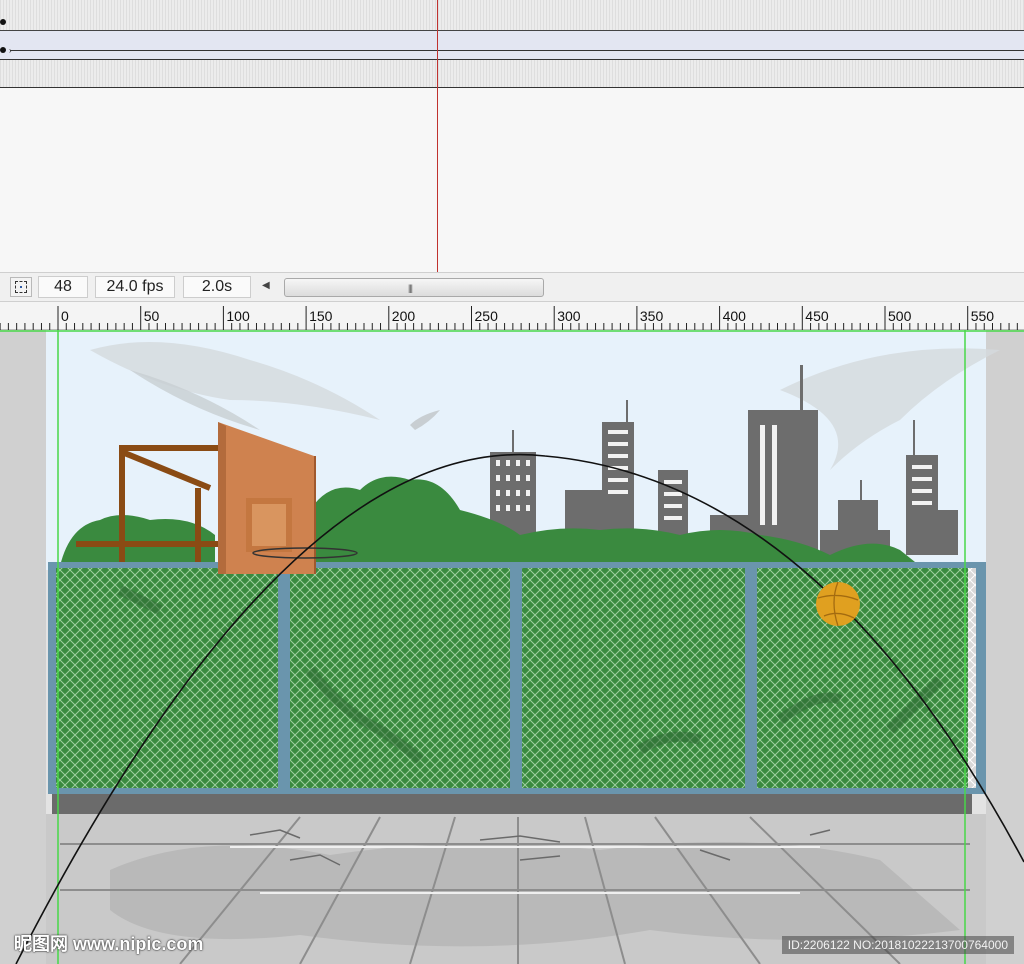 The height and width of the screenshot is (964, 1024). Describe the element at coordinates (410, 288) in the screenshot. I see `scroll-grip-icon: |||` at that location.